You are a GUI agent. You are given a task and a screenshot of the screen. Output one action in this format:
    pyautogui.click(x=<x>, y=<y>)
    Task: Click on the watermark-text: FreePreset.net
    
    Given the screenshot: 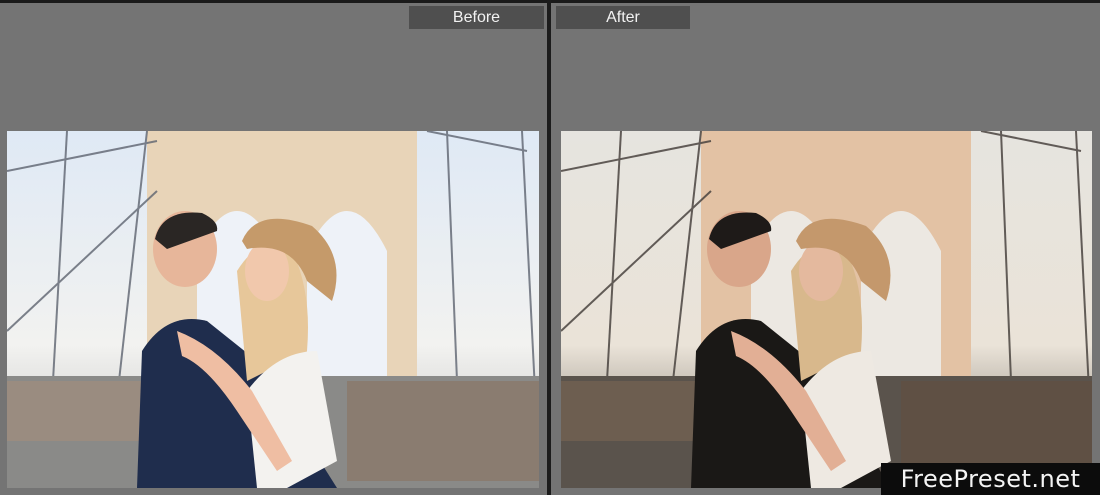 What is the action you would take?
    pyautogui.click(x=990, y=479)
    